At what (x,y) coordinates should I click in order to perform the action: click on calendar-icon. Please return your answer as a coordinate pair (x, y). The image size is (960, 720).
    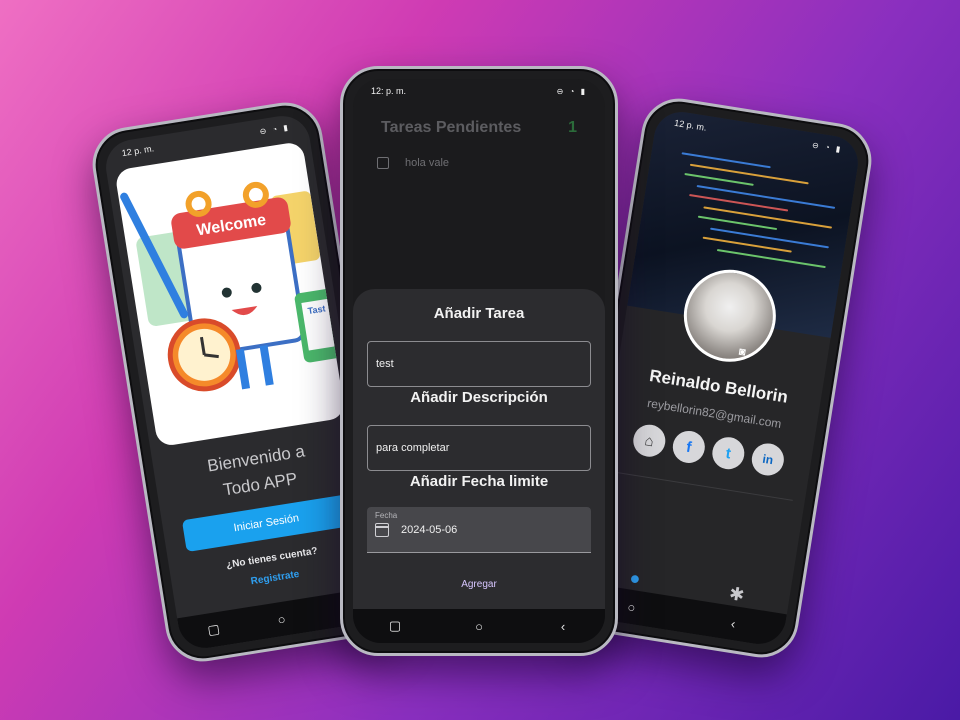
    Looking at the image, I should click on (382, 530).